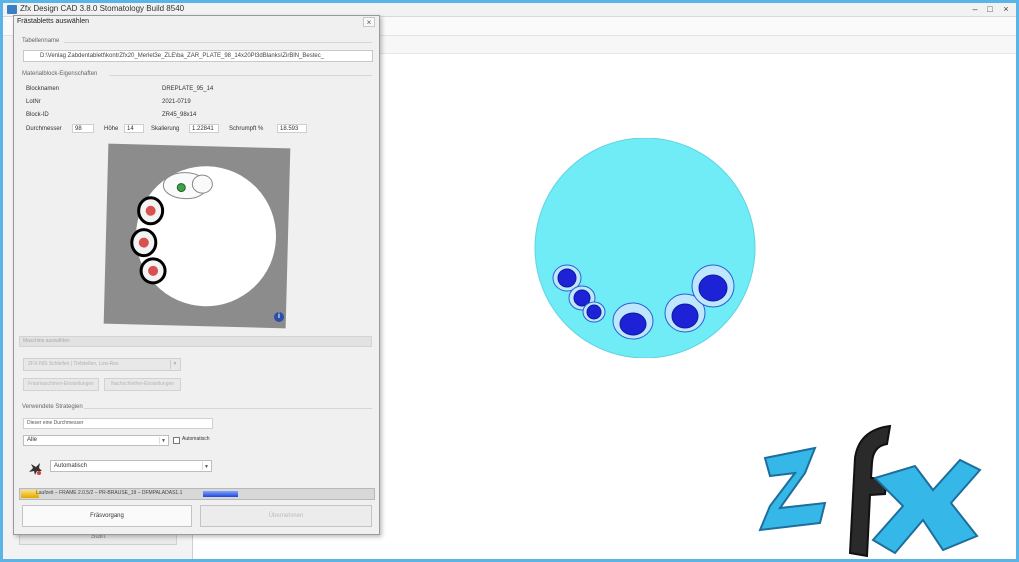 Image resolution: width=1019 pixels, height=562 pixels. What do you see at coordinates (60, 74) in the screenshot?
I see `props-section-label: Materialblock-Eigenschaften` at bounding box center [60, 74].